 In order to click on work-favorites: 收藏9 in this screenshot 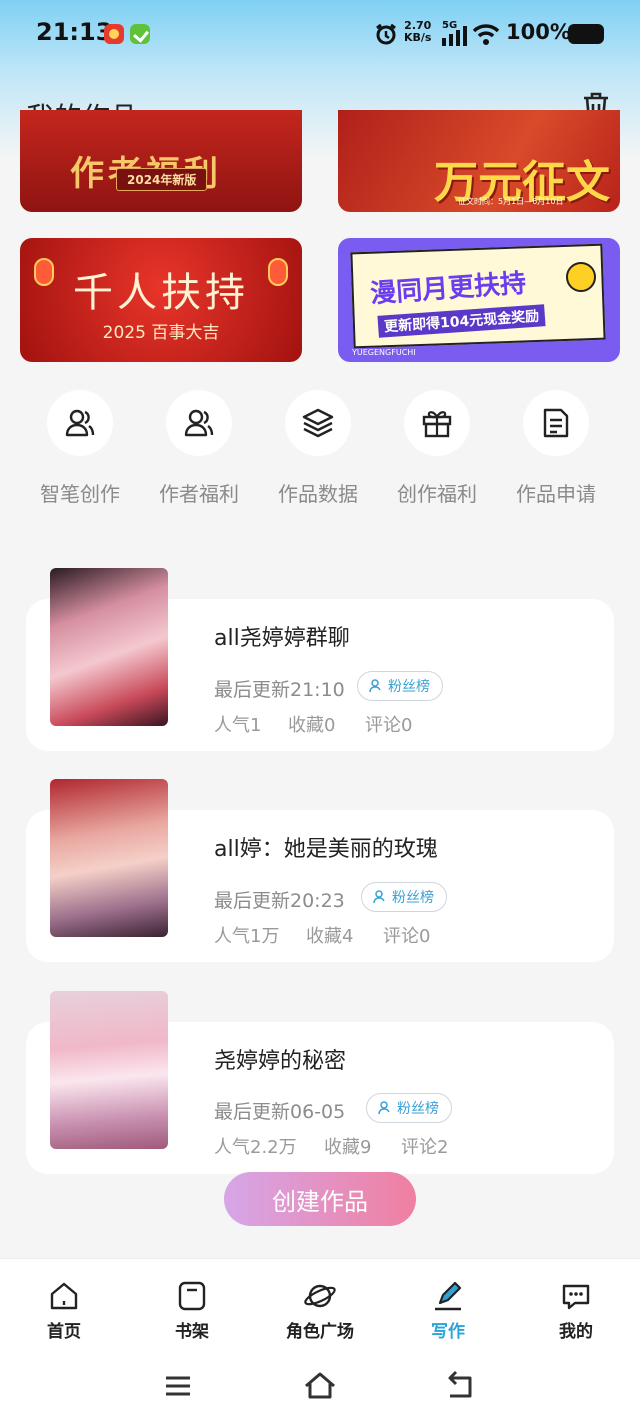, I will do `click(348, 1147)`.